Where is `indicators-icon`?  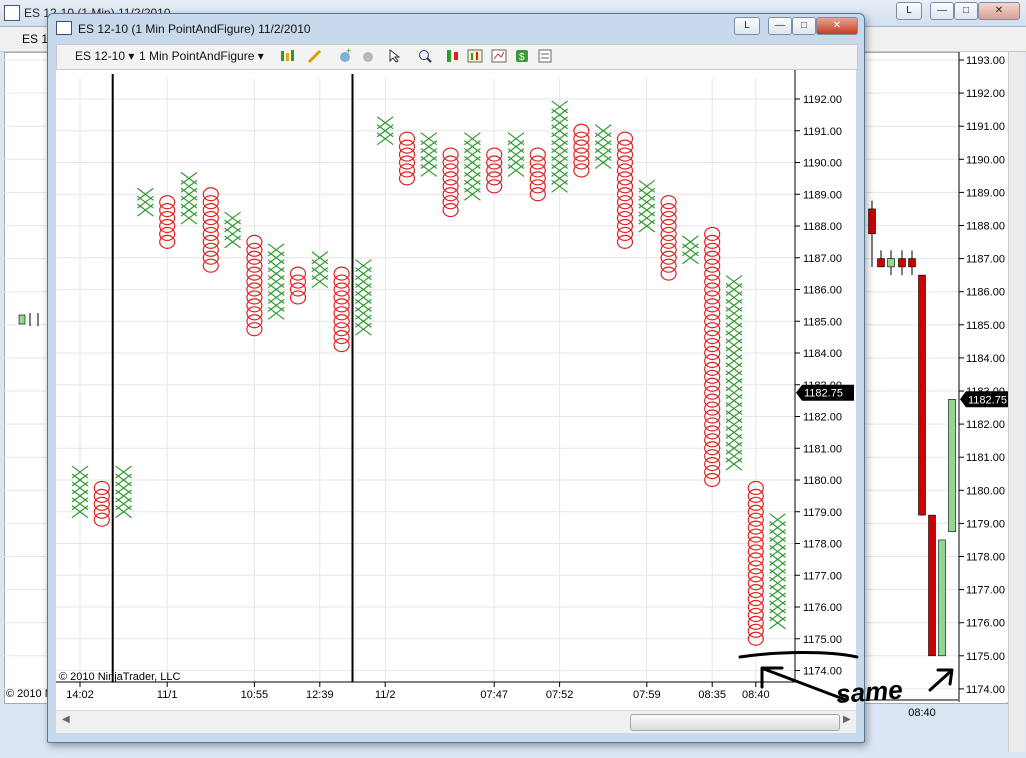
indicators-icon is located at coordinates (499, 56).